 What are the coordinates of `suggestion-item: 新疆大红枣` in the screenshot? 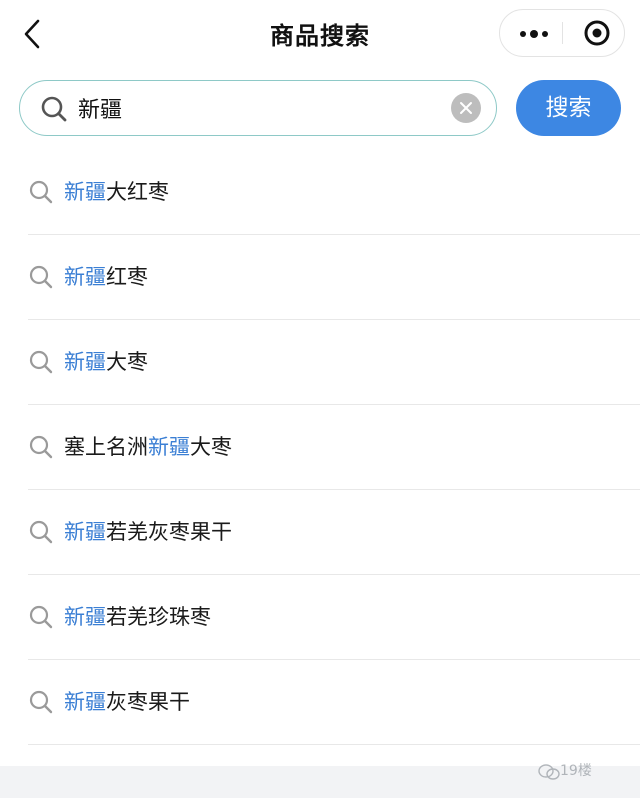 It's located at (320, 192).